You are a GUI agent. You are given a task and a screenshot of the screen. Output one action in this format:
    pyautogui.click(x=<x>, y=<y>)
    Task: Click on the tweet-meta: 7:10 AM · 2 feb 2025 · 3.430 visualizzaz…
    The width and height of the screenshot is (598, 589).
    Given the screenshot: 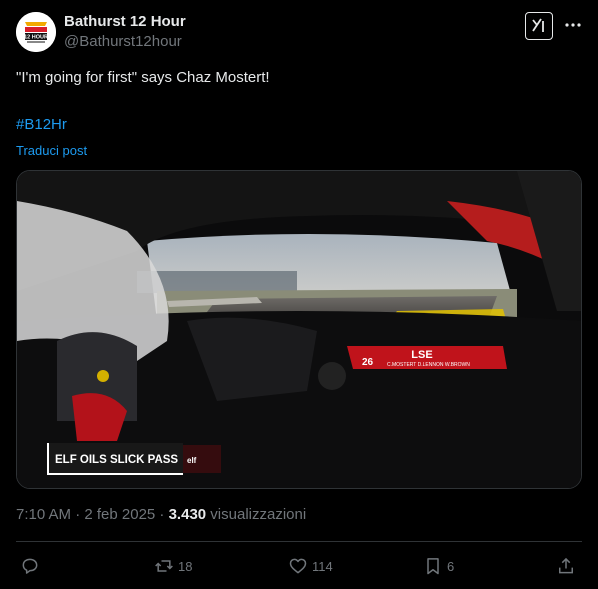 What is the action you would take?
    pyautogui.click(x=161, y=514)
    